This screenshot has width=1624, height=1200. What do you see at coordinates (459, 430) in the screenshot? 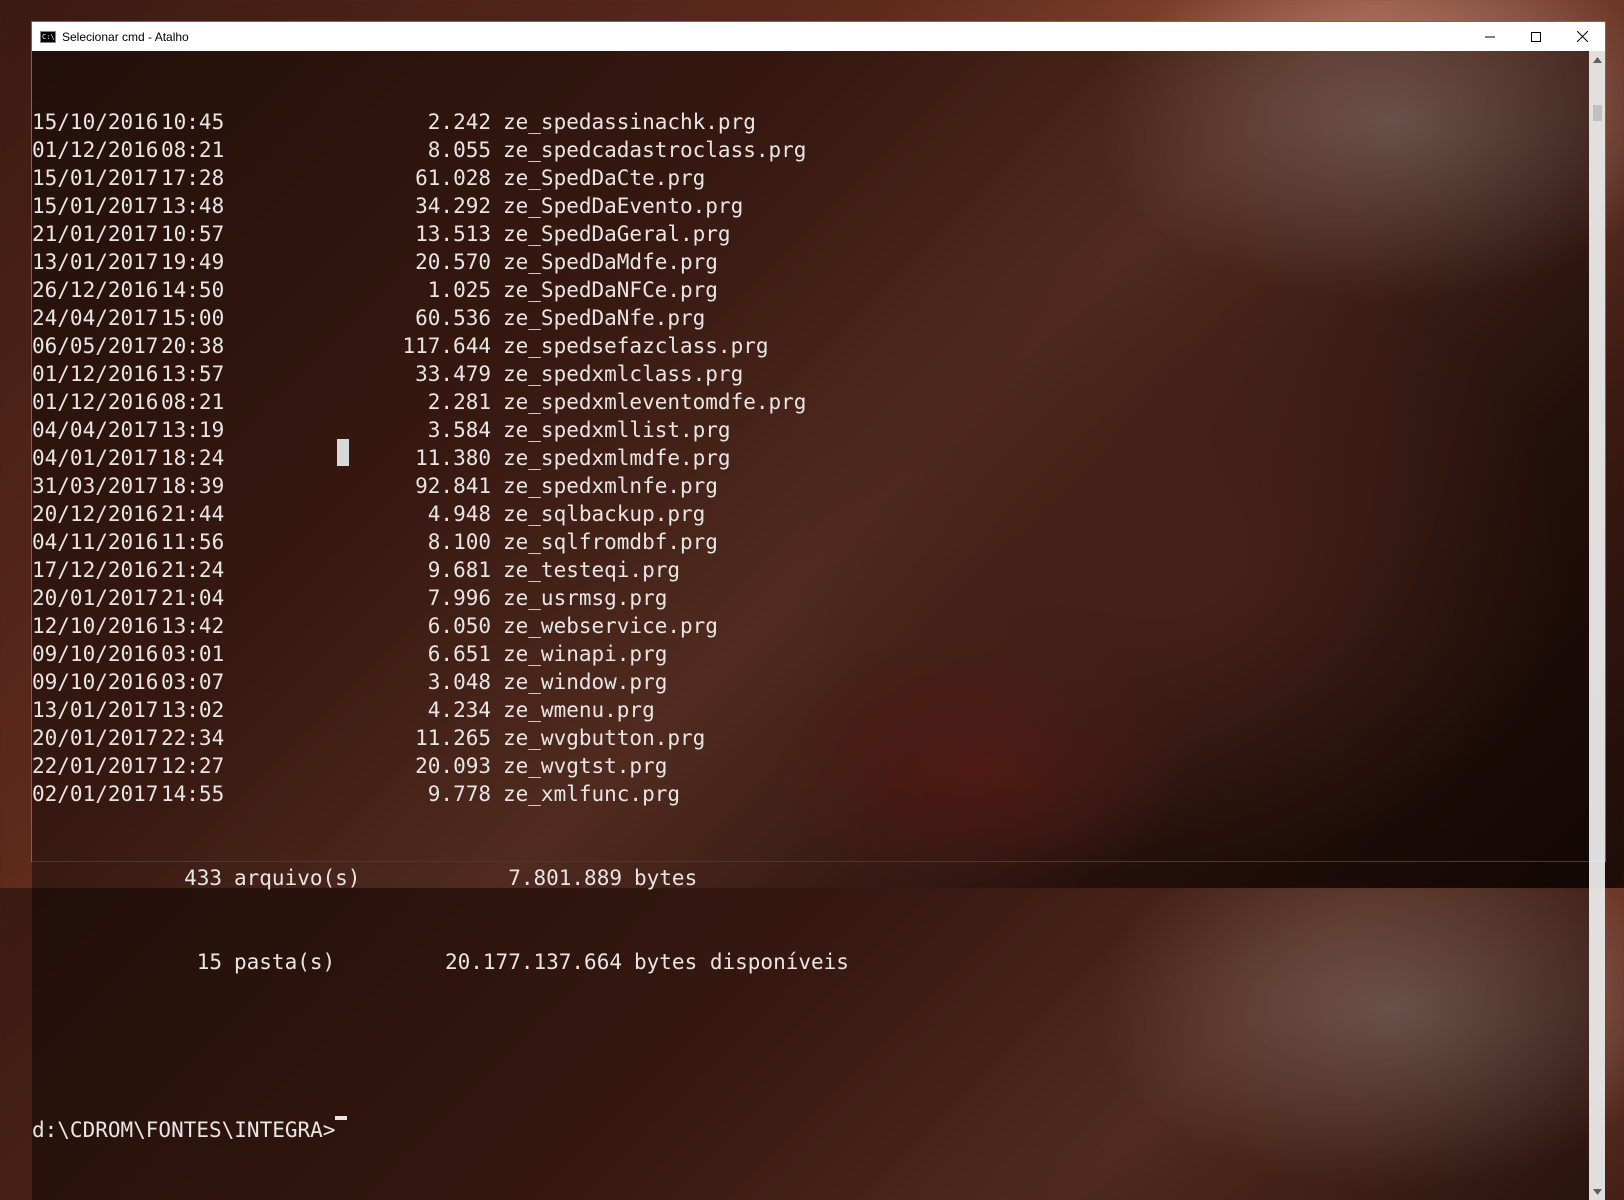
I see `file-size: 3.584` at bounding box center [459, 430].